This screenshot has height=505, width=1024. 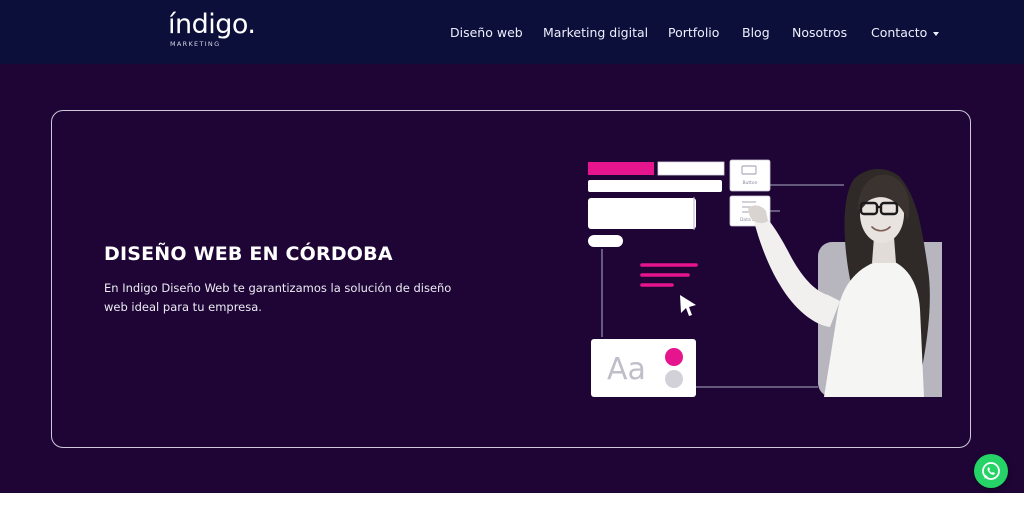 What do you see at coordinates (595, 33) in the screenshot?
I see `nav-item-marketing-digital: Marketing digital` at bounding box center [595, 33].